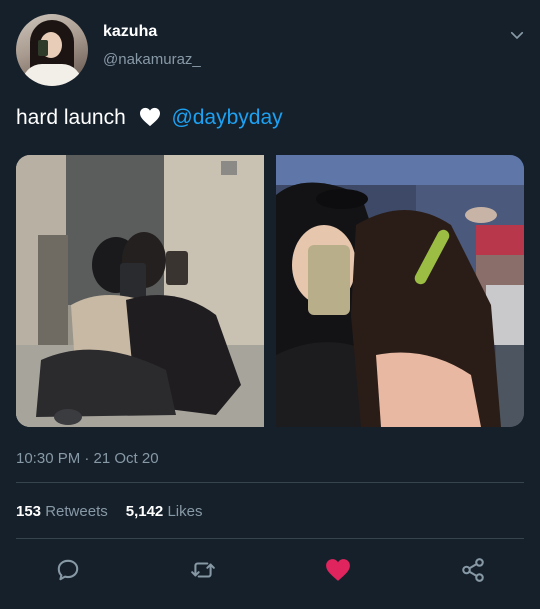  Describe the element at coordinates (87, 458) in the screenshot. I see `tweet-timestamp: 10:30 PM · 21 Oct 20` at that location.